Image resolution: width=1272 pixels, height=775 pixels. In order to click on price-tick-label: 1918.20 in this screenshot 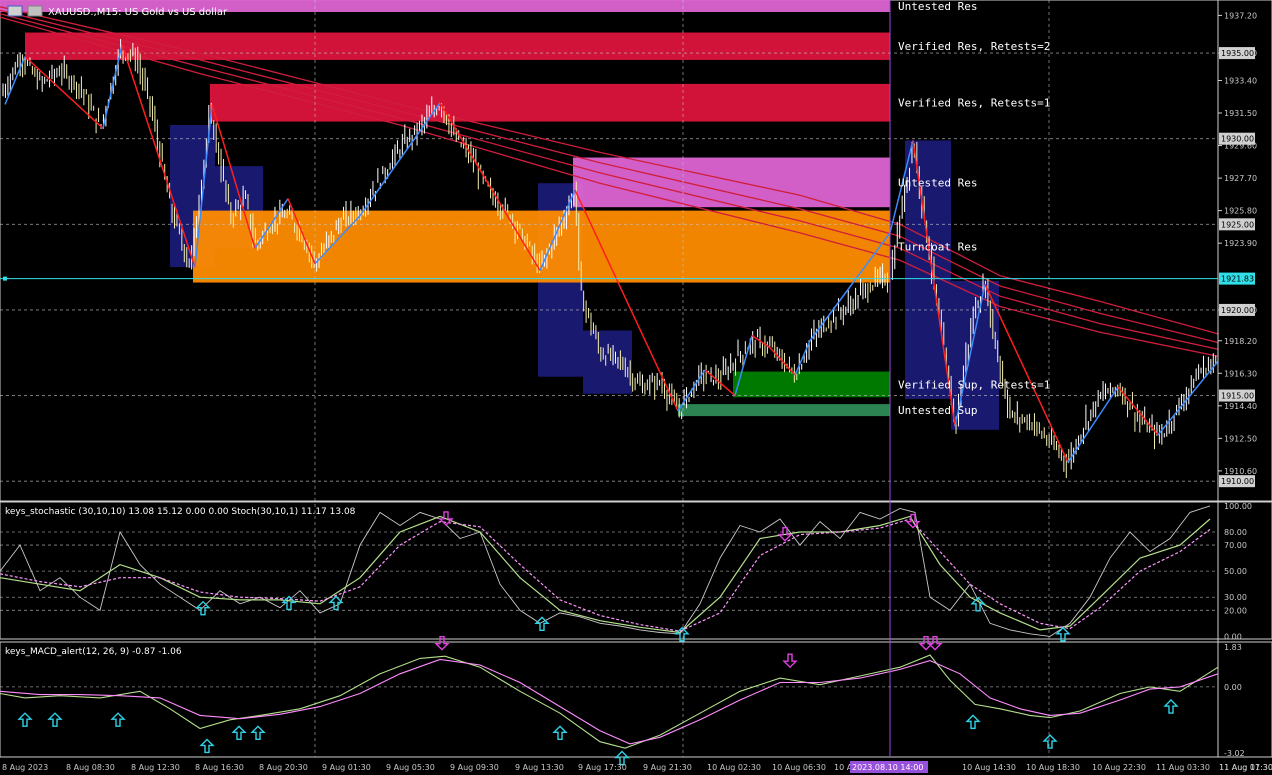, I will do `click(1240, 341)`.